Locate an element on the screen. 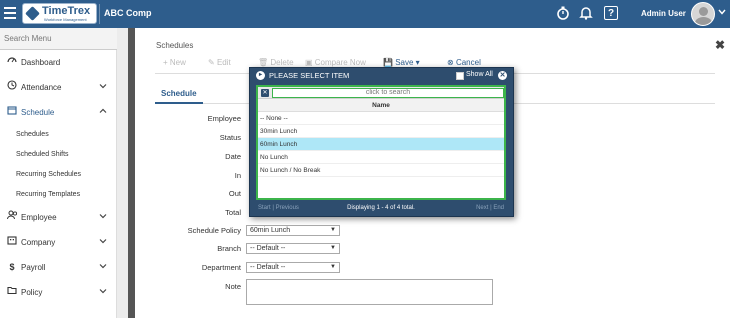 The image size is (730, 318). sidebar-subitem-recurring-templates: Recurring Templates is located at coordinates (58, 195).